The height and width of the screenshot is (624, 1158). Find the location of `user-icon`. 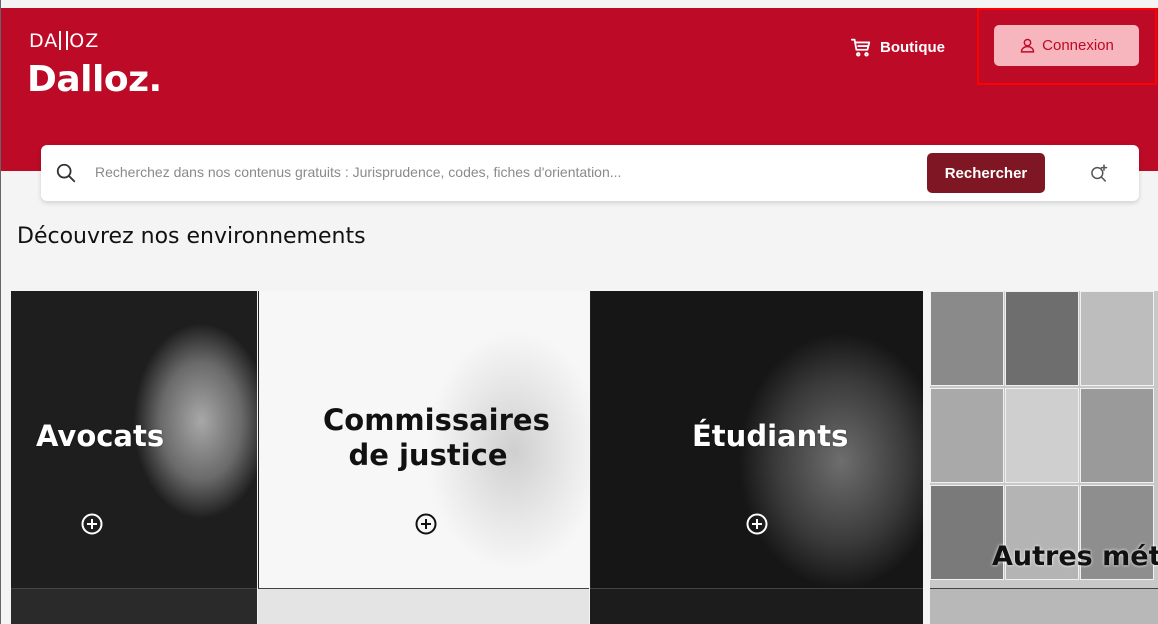

user-icon is located at coordinates (1027, 45).